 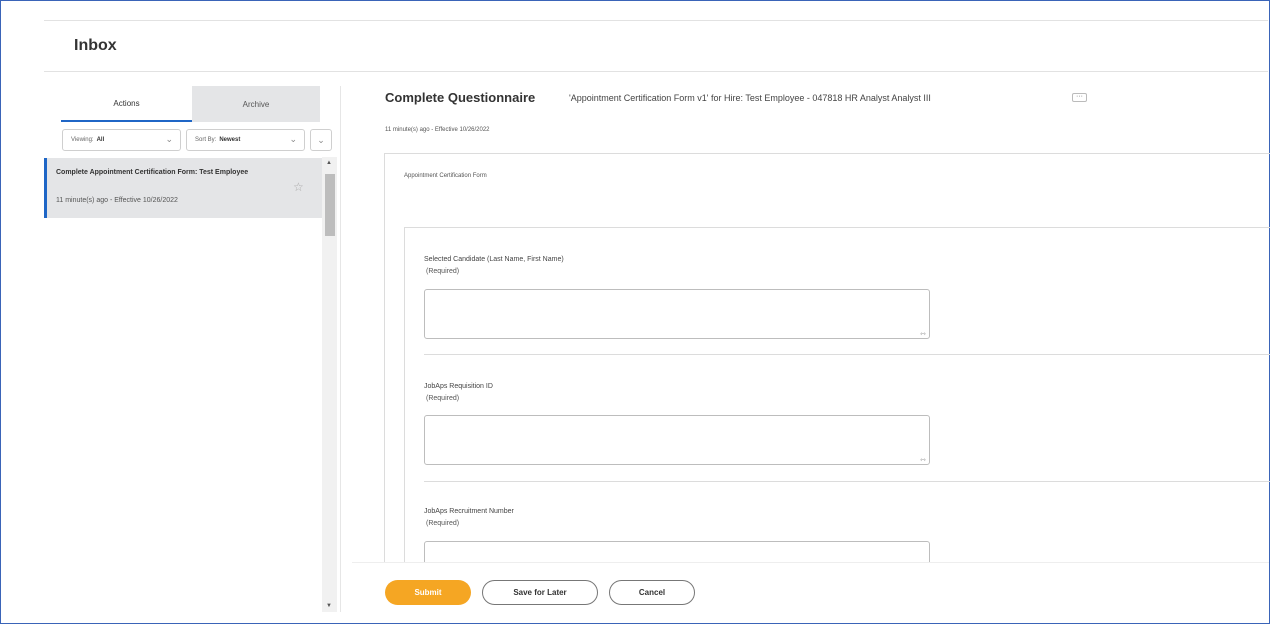 I want to click on question-label: JobAps Requisition ID, so click(x=458, y=386).